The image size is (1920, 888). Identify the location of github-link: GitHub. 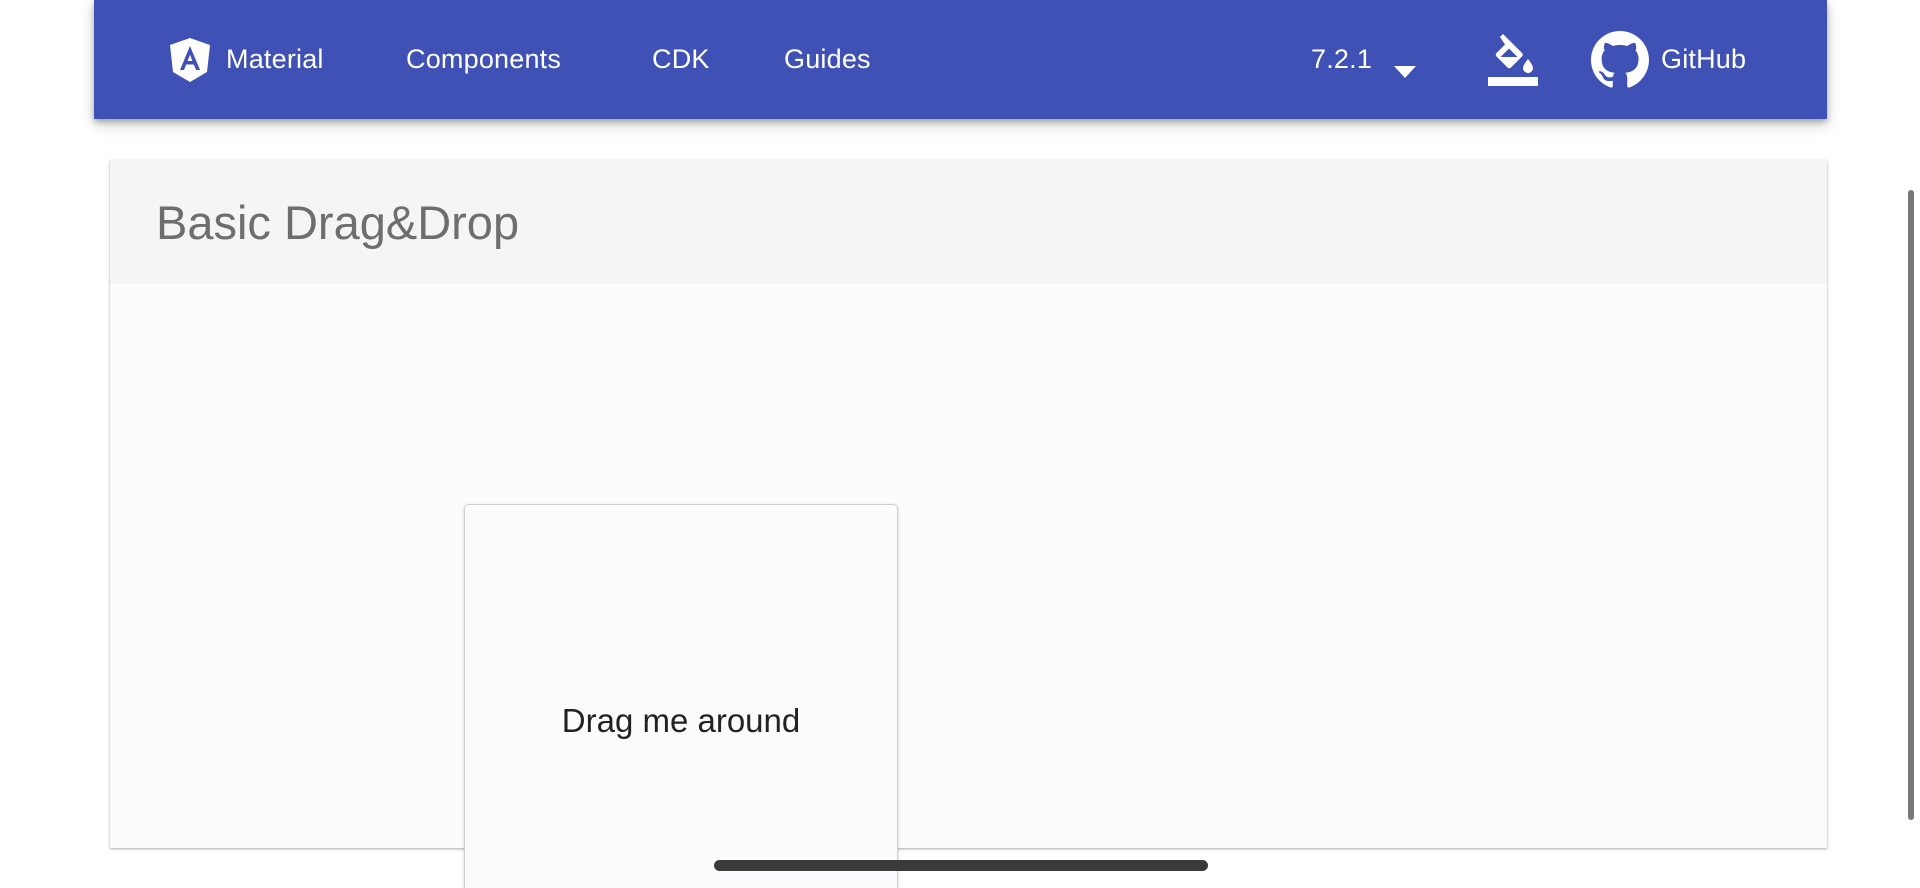
(1668, 59).